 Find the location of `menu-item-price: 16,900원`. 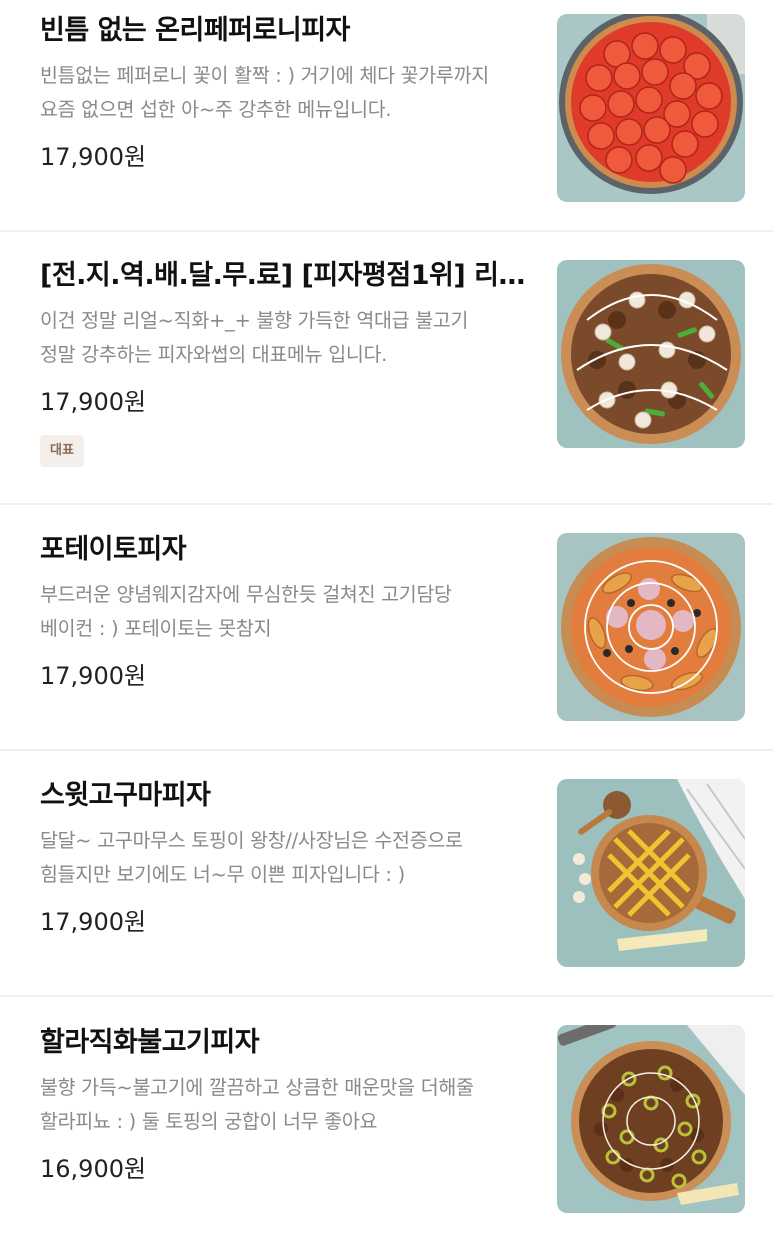

menu-item-price: 16,900원 is located at coordinates (93, 1169).